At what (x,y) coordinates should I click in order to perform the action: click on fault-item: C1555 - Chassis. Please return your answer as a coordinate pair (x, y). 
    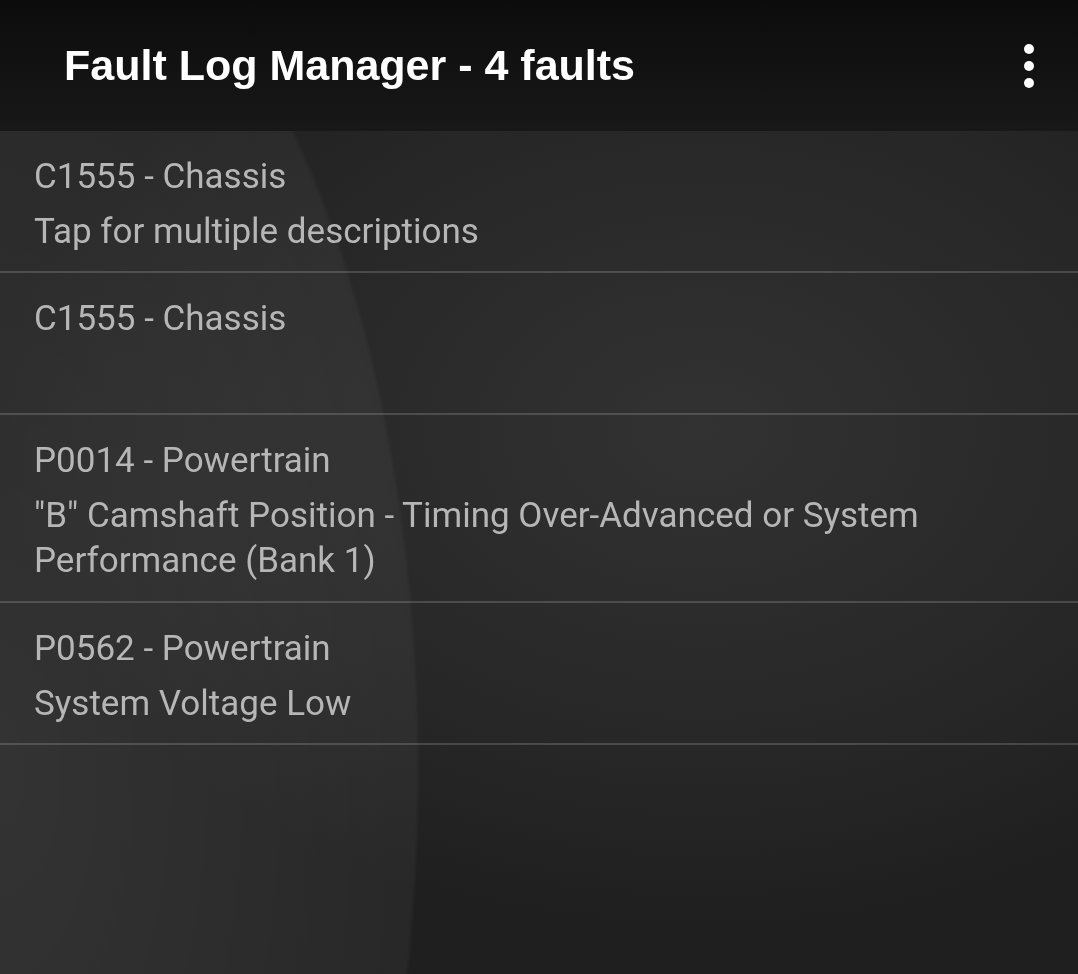
    Looking at the image, I should click on (539, 344).